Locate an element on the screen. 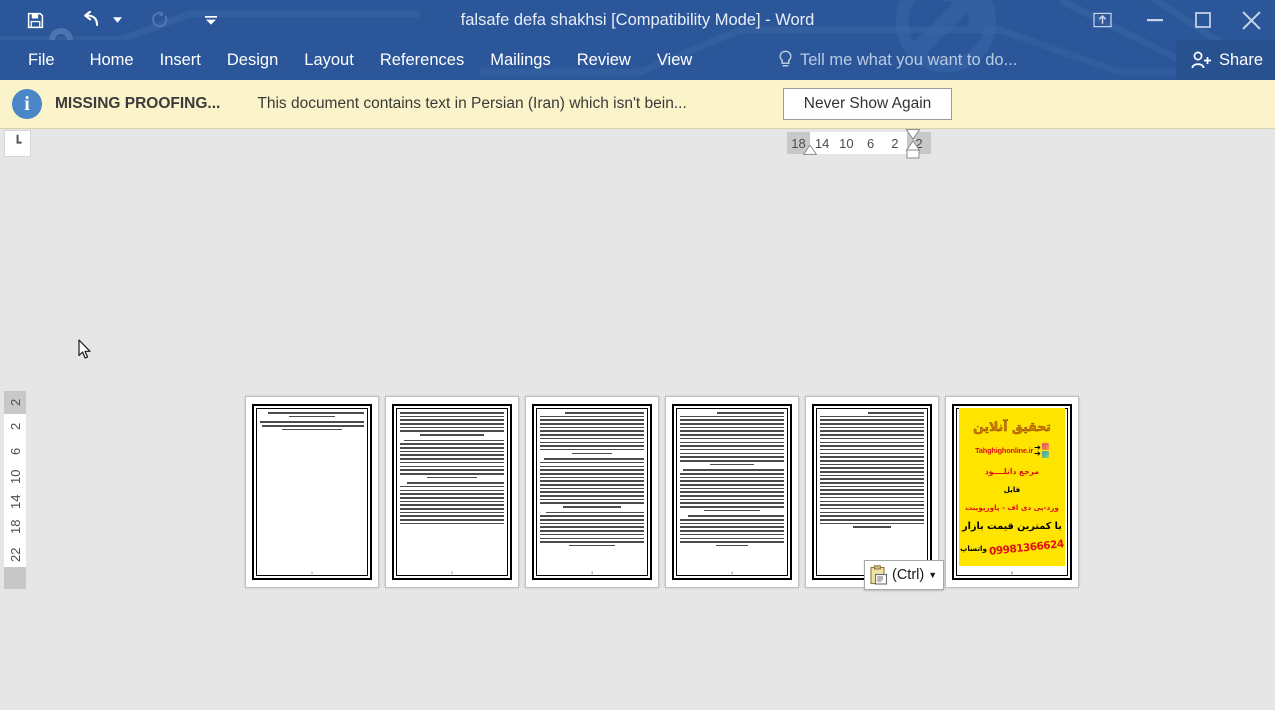  vruler-tick-4: 14 is located at coordinates (15, 501).